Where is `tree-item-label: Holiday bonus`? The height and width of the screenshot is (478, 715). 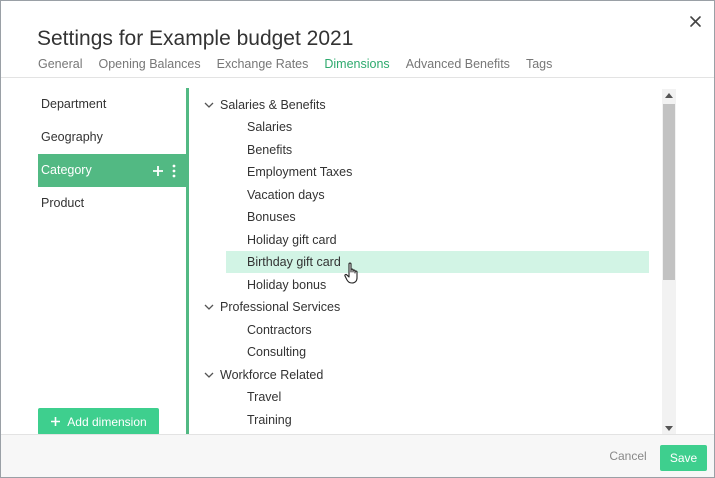
tree-item-label: Holiday bonus is located at coordinates (287, 285).